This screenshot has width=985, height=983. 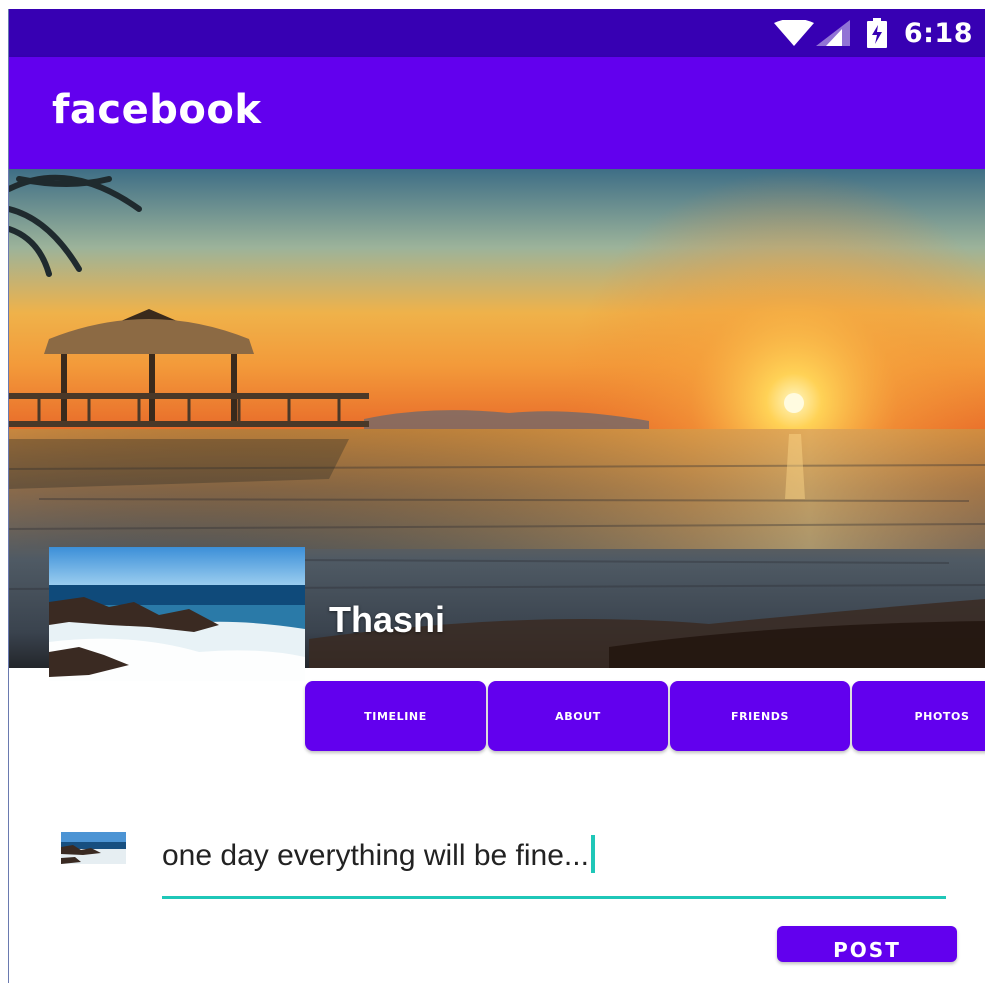 I want to click on compose-underline, so click(x=554, y=897).